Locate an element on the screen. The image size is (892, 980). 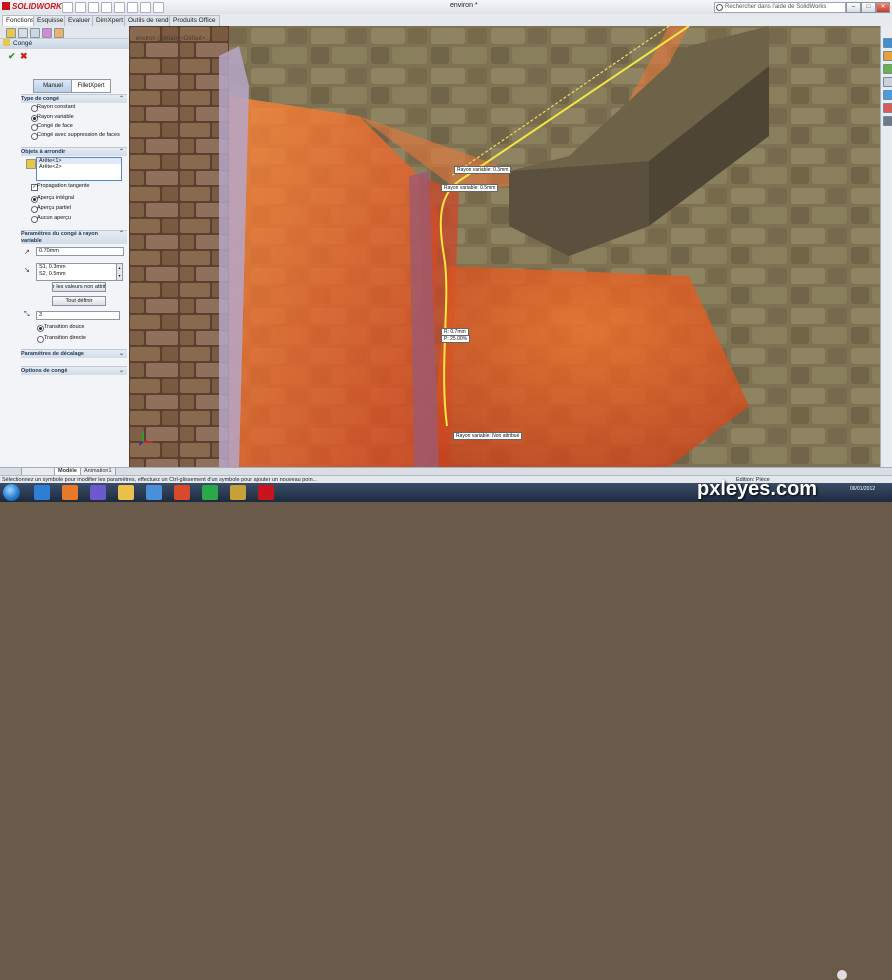
ok-check-icon: ✔ is located at coordinates (12, 56).